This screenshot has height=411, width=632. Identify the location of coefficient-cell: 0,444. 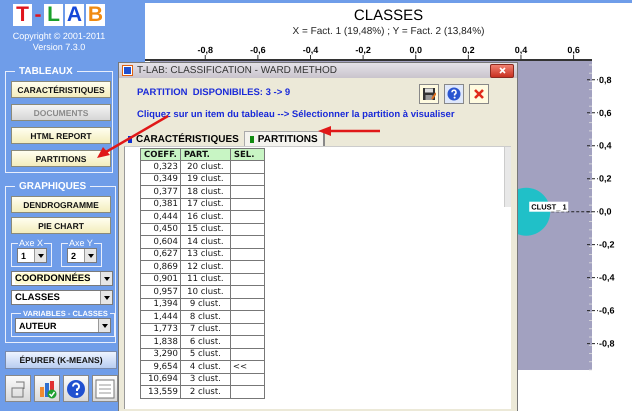
(160, 216).